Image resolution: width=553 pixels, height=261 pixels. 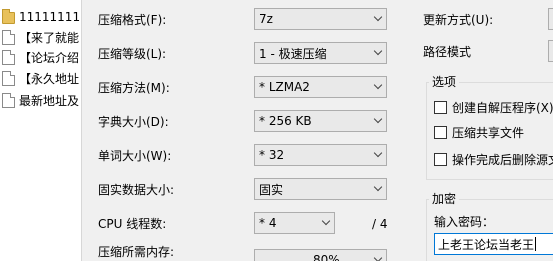 I want to click on delete-after-checkbox-row: 操作完成后删除源文, so click(x=493, y=159).